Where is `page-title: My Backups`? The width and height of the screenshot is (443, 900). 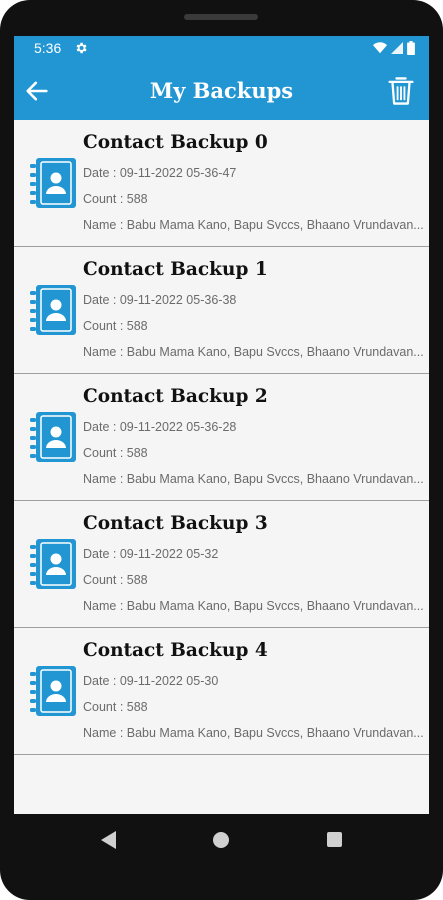 page-title: My Backups is located at coordinates (221, 90).